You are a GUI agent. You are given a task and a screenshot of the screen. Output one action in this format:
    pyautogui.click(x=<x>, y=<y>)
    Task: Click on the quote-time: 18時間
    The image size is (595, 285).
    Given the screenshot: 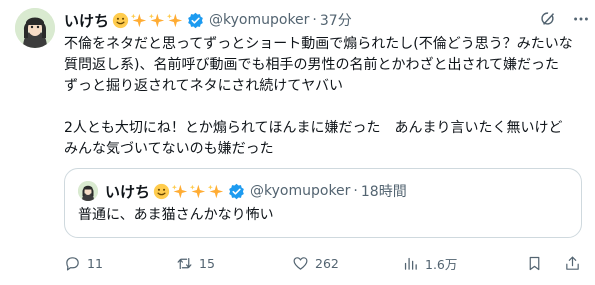 What is the action you would take?
    pyautogui.click(x=383, y=192)
    